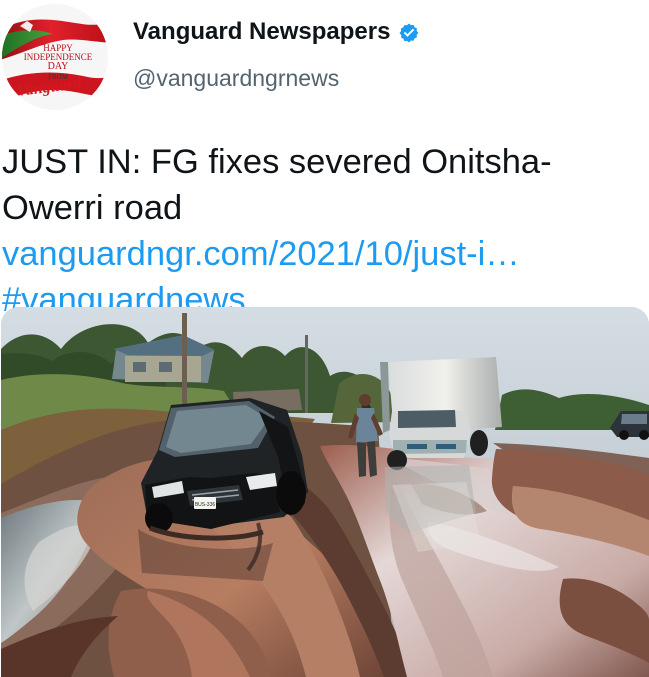 This screenshot has width=649, height=677. Describe the element at coordinates (205, 505) in the screenshot. I see `license-plate: BUS-336` at that location.